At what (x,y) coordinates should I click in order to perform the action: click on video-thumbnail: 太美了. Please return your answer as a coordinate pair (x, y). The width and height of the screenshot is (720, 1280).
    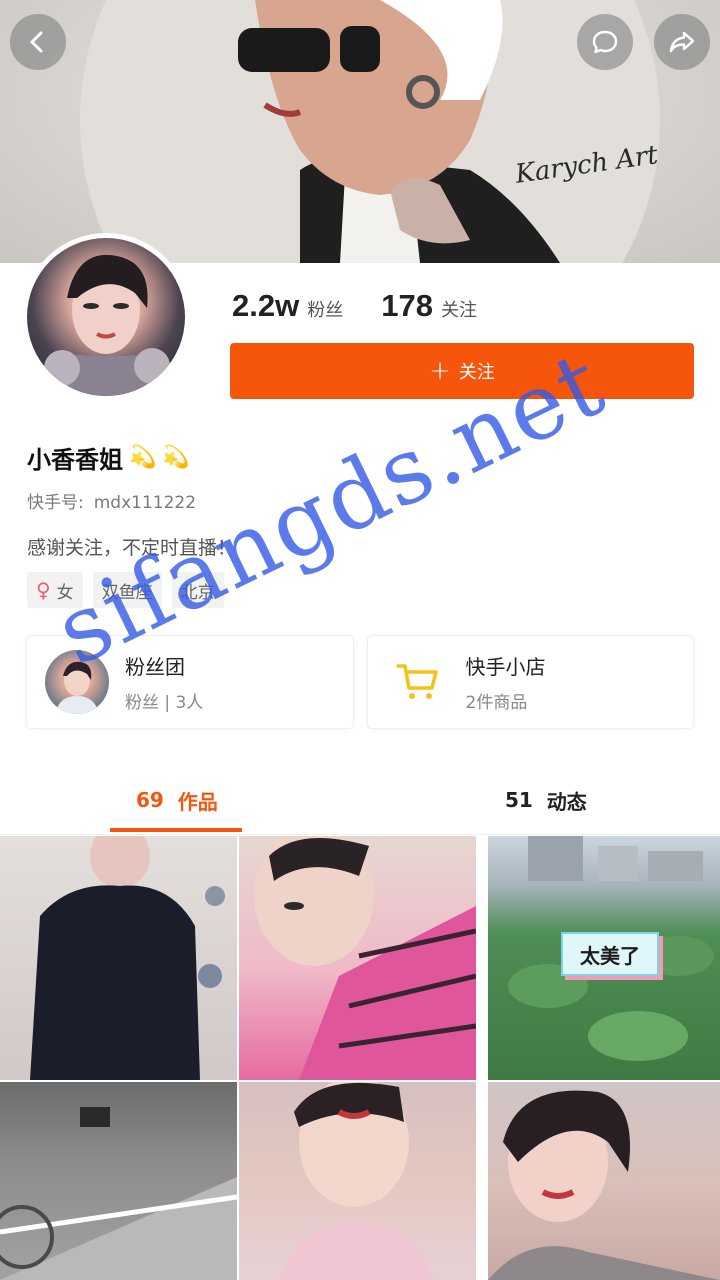
    Looking at the image, I should click on (604, 958).